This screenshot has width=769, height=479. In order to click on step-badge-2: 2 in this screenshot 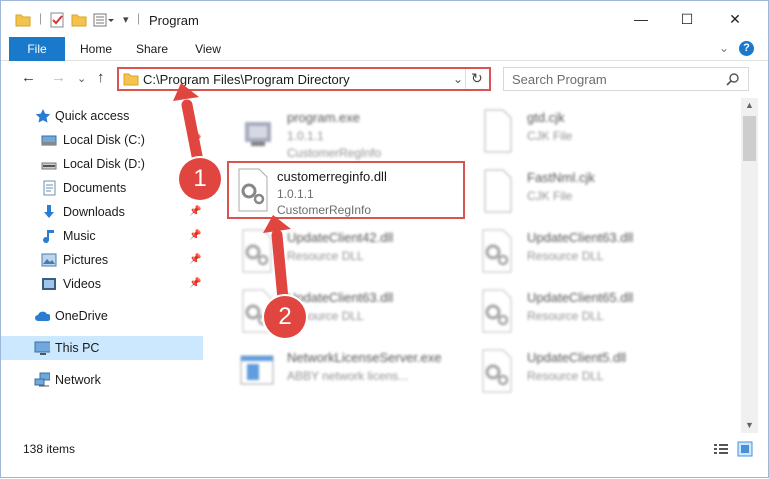, I will do `click(285, 317)`.